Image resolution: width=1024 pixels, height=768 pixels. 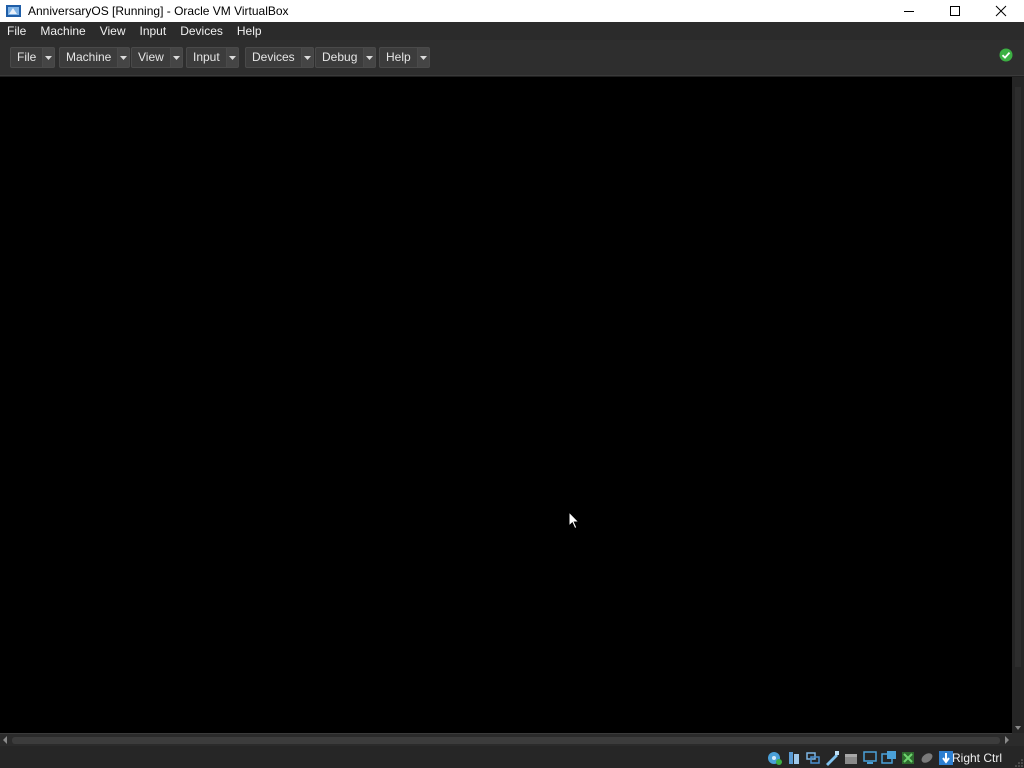 I want to click on maximize-button, so click(x=955, y=11).